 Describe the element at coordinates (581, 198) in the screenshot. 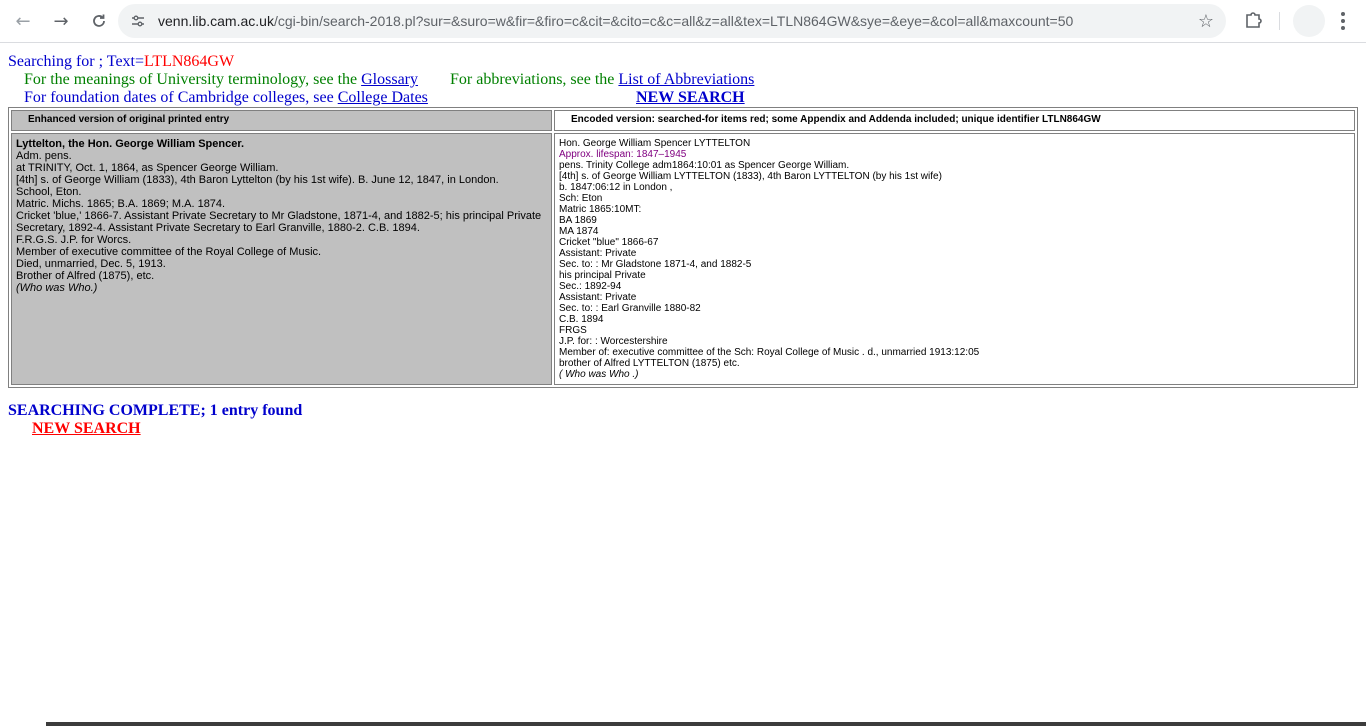

I see `encoded-line: Sch: Eton` at that location.